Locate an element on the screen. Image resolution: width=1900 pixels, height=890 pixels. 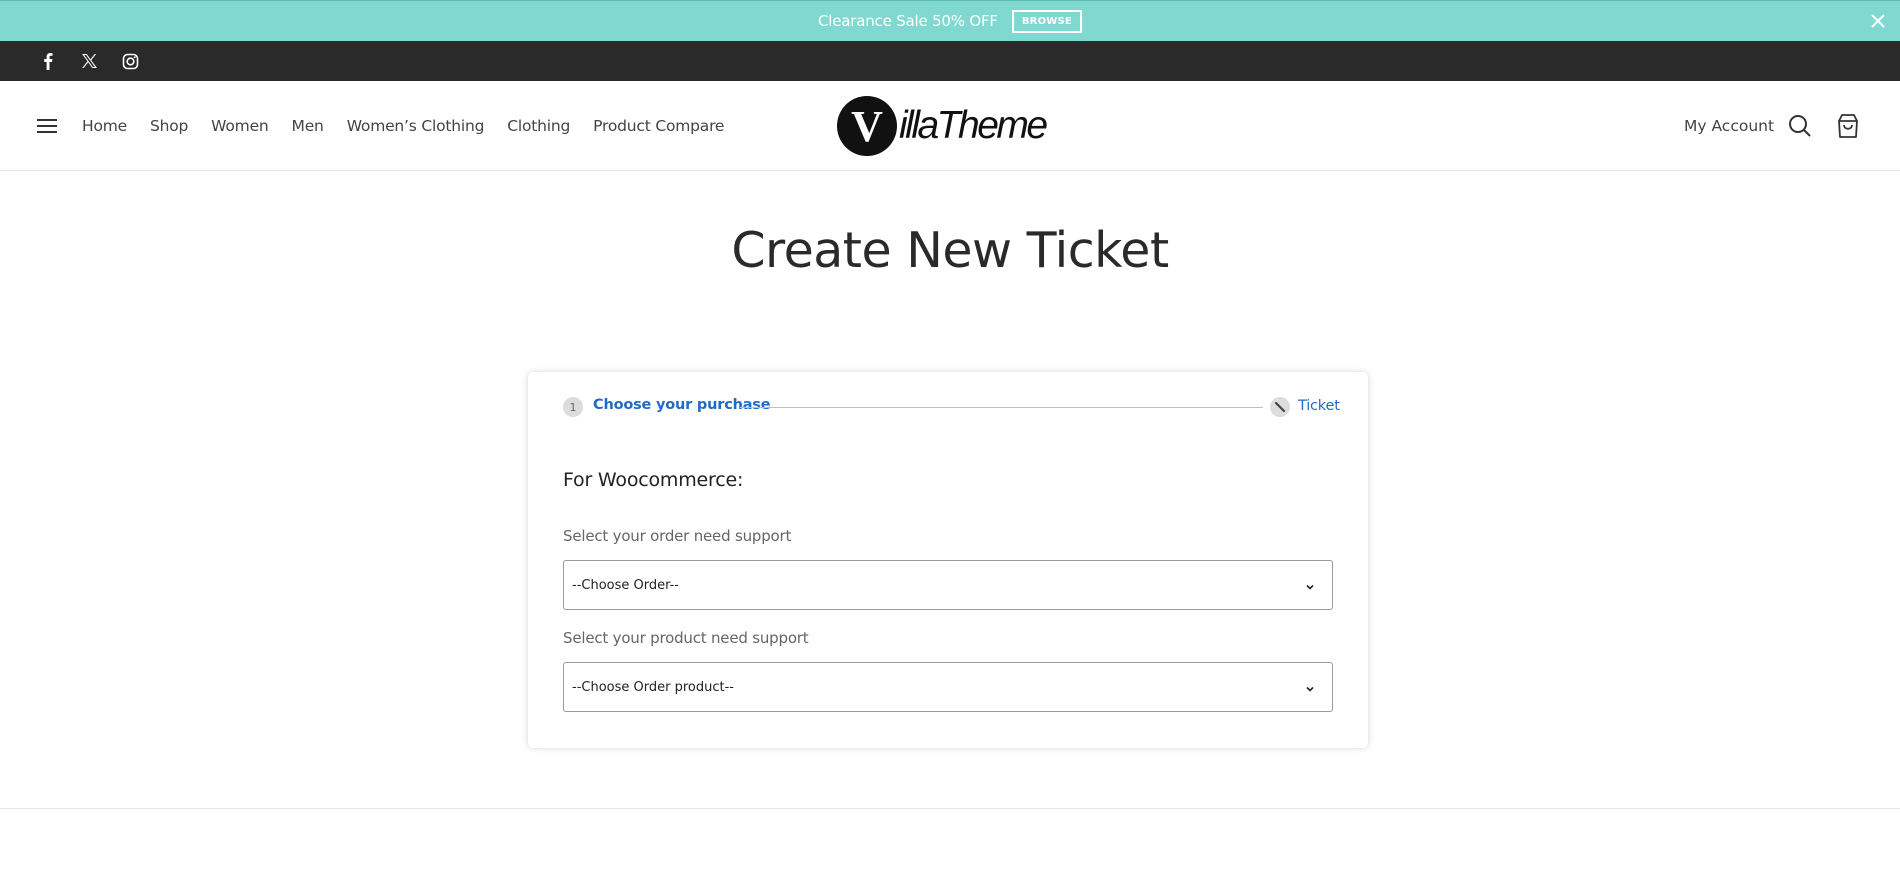
nav-item-product-compare: Product Compare is located at coordinates (658, 126).